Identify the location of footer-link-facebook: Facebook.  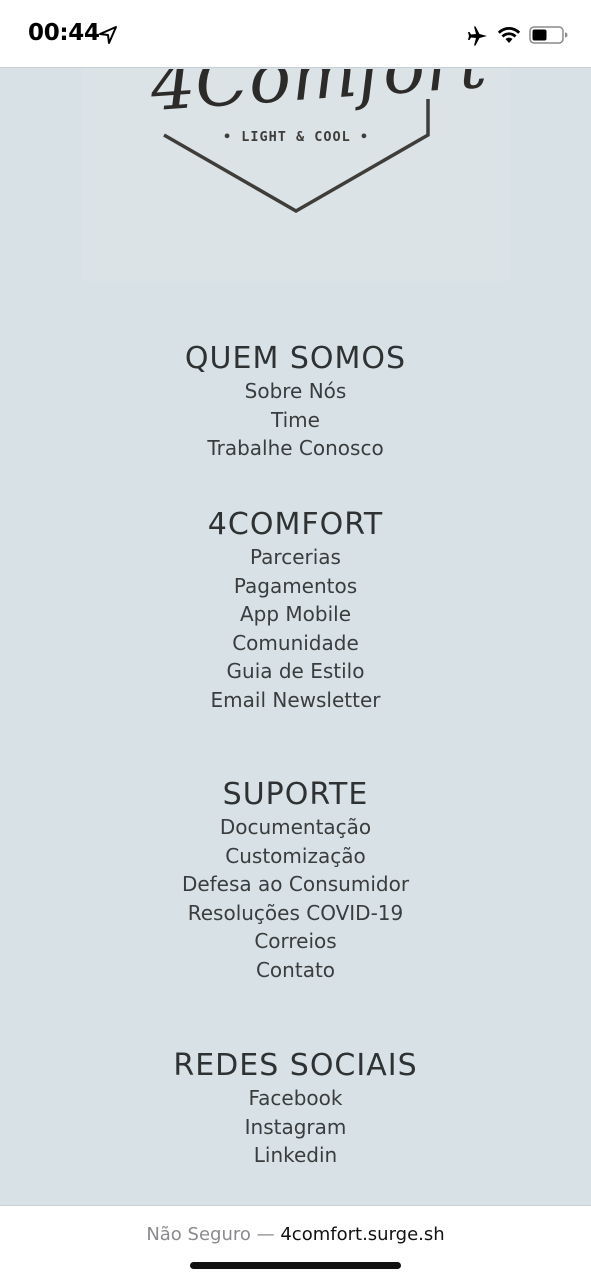
(295, 1098).